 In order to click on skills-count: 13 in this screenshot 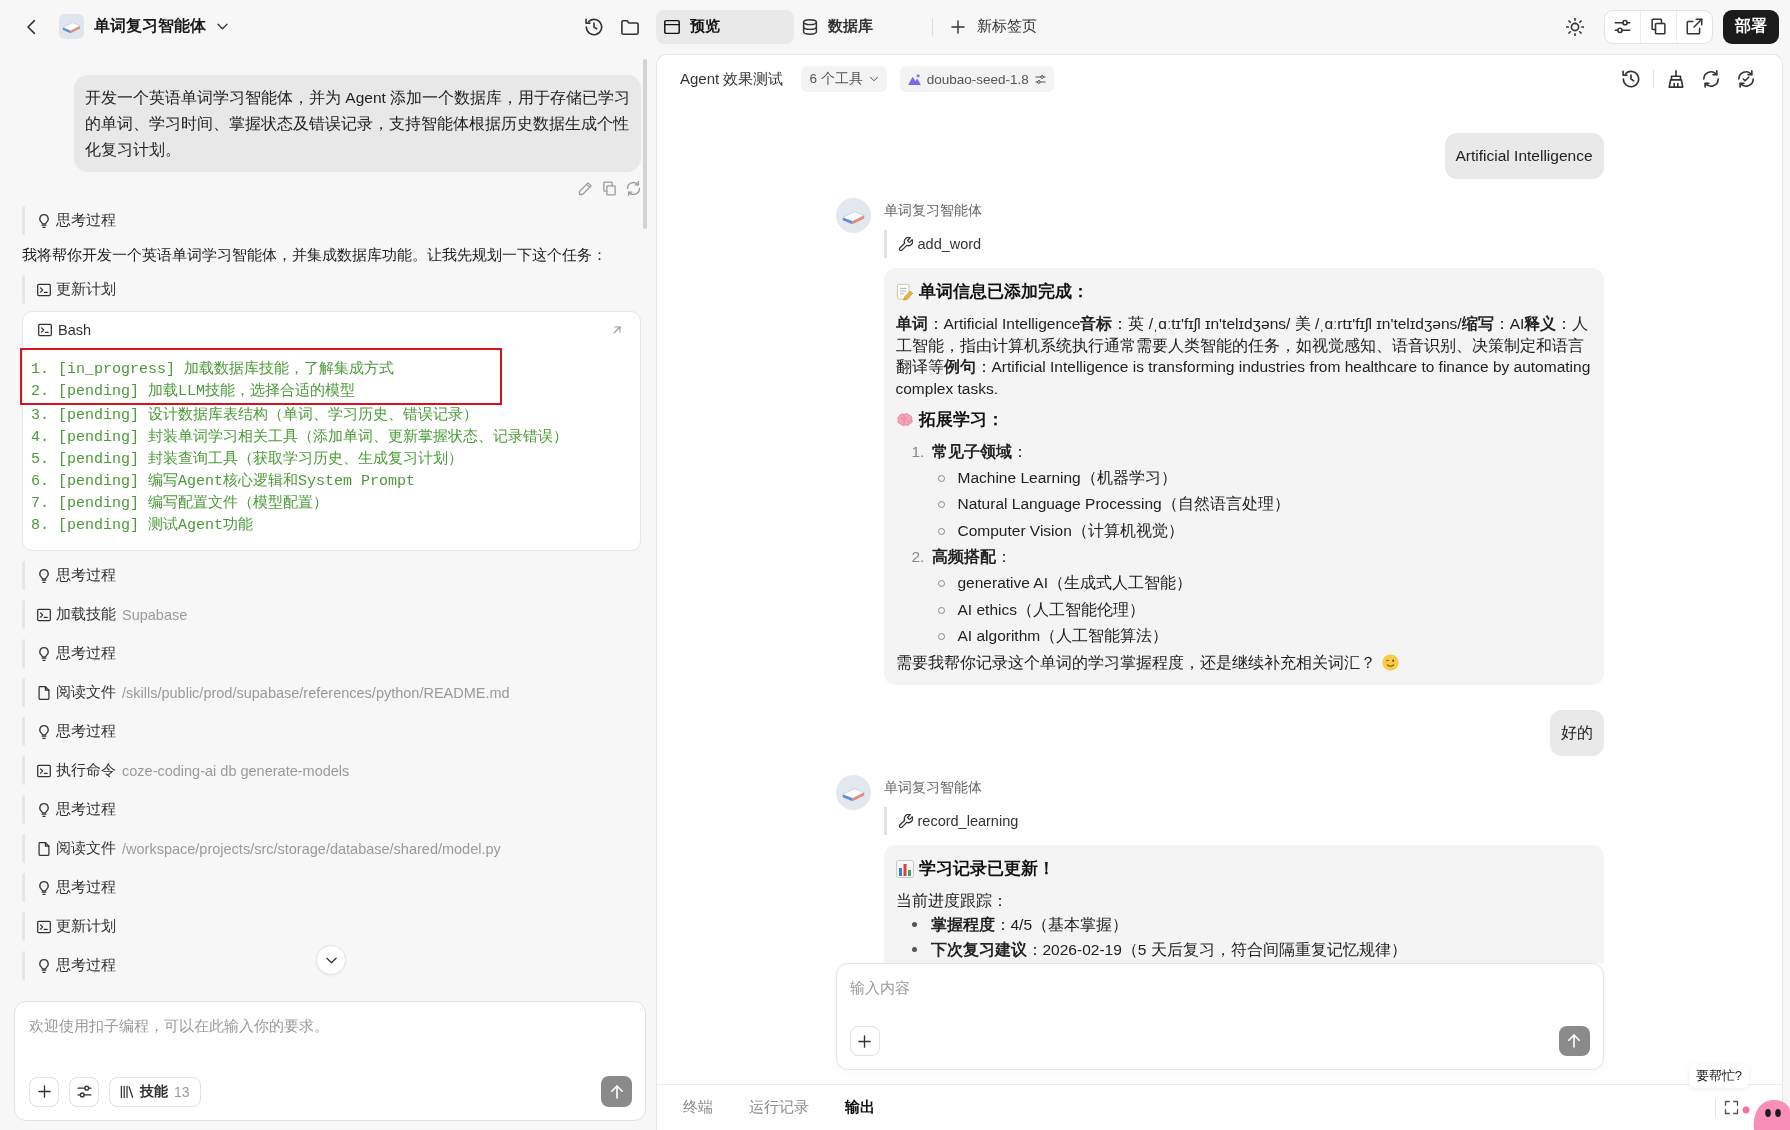, I will do `click(182, 1091)`.